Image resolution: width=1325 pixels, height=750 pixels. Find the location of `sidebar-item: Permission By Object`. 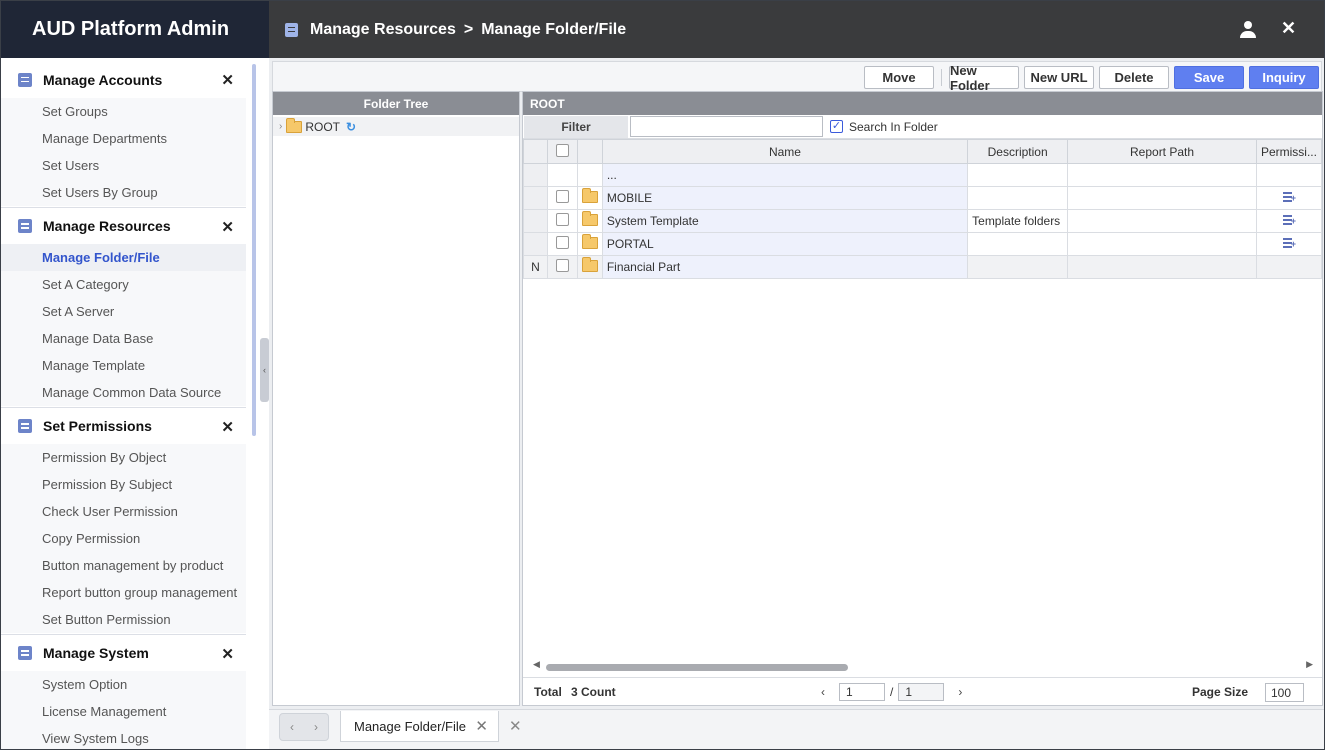

sidebar-item: Permission By Object is located at coordinates (123, 457).